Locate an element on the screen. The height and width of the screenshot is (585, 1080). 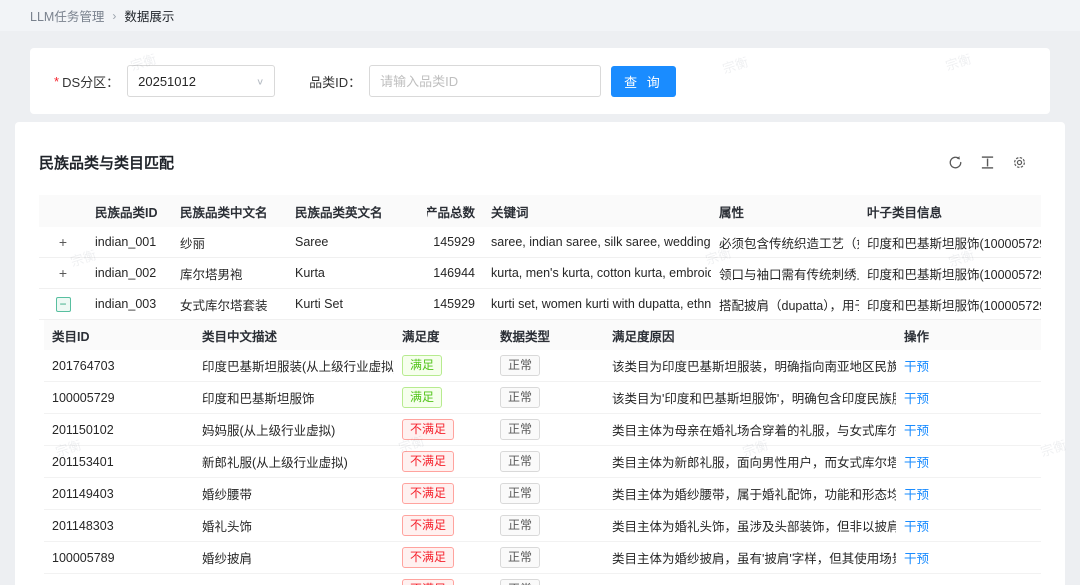
product-count: 146944 is located at coordinates (455, 273).